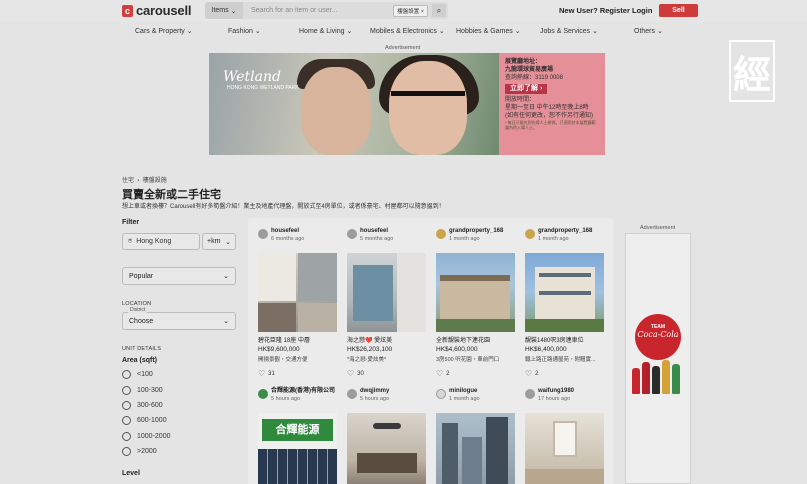  I want to click on category-hobbies-games: Hobbies & Games ⌄, so click(488, 31).